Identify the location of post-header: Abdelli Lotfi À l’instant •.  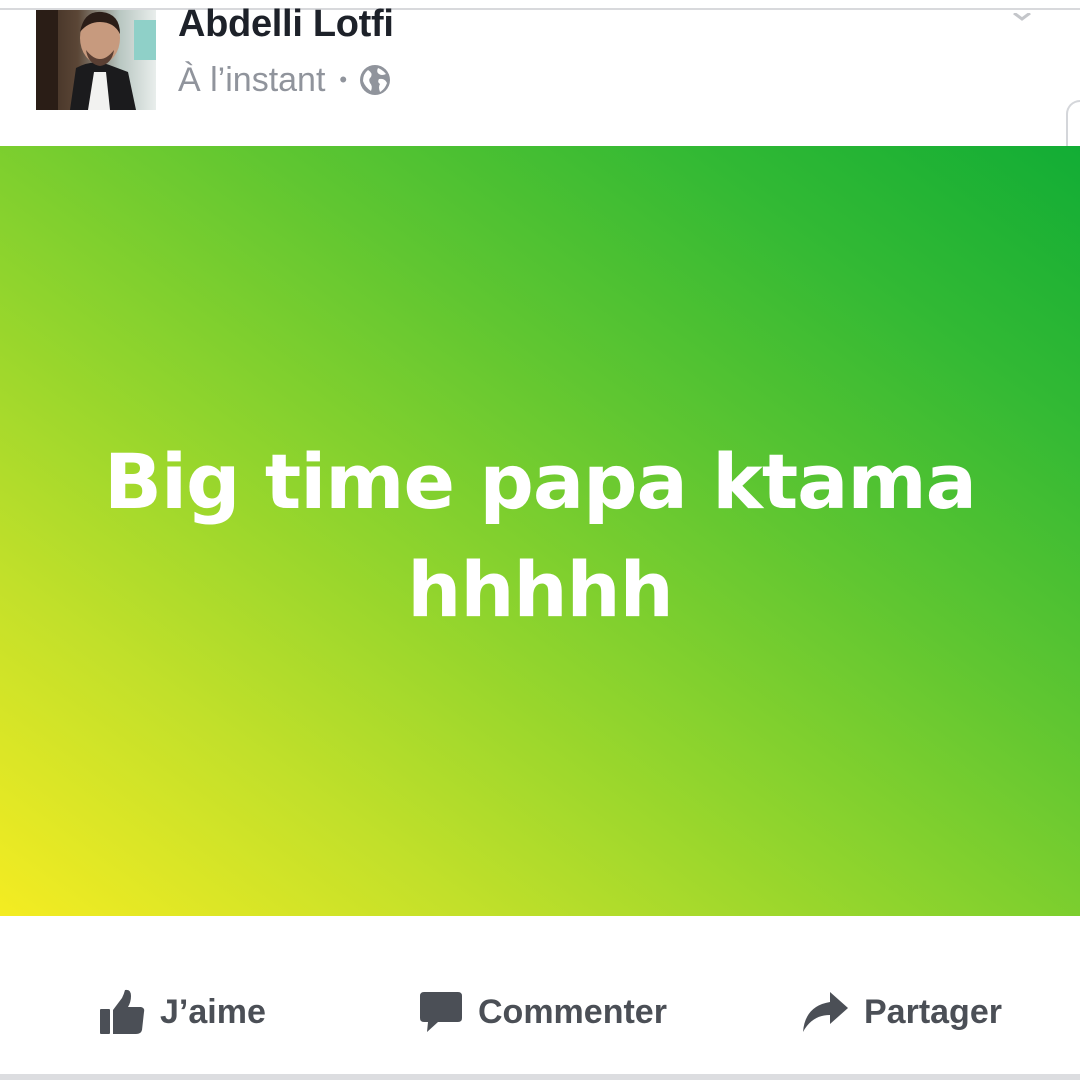
(540, 74).